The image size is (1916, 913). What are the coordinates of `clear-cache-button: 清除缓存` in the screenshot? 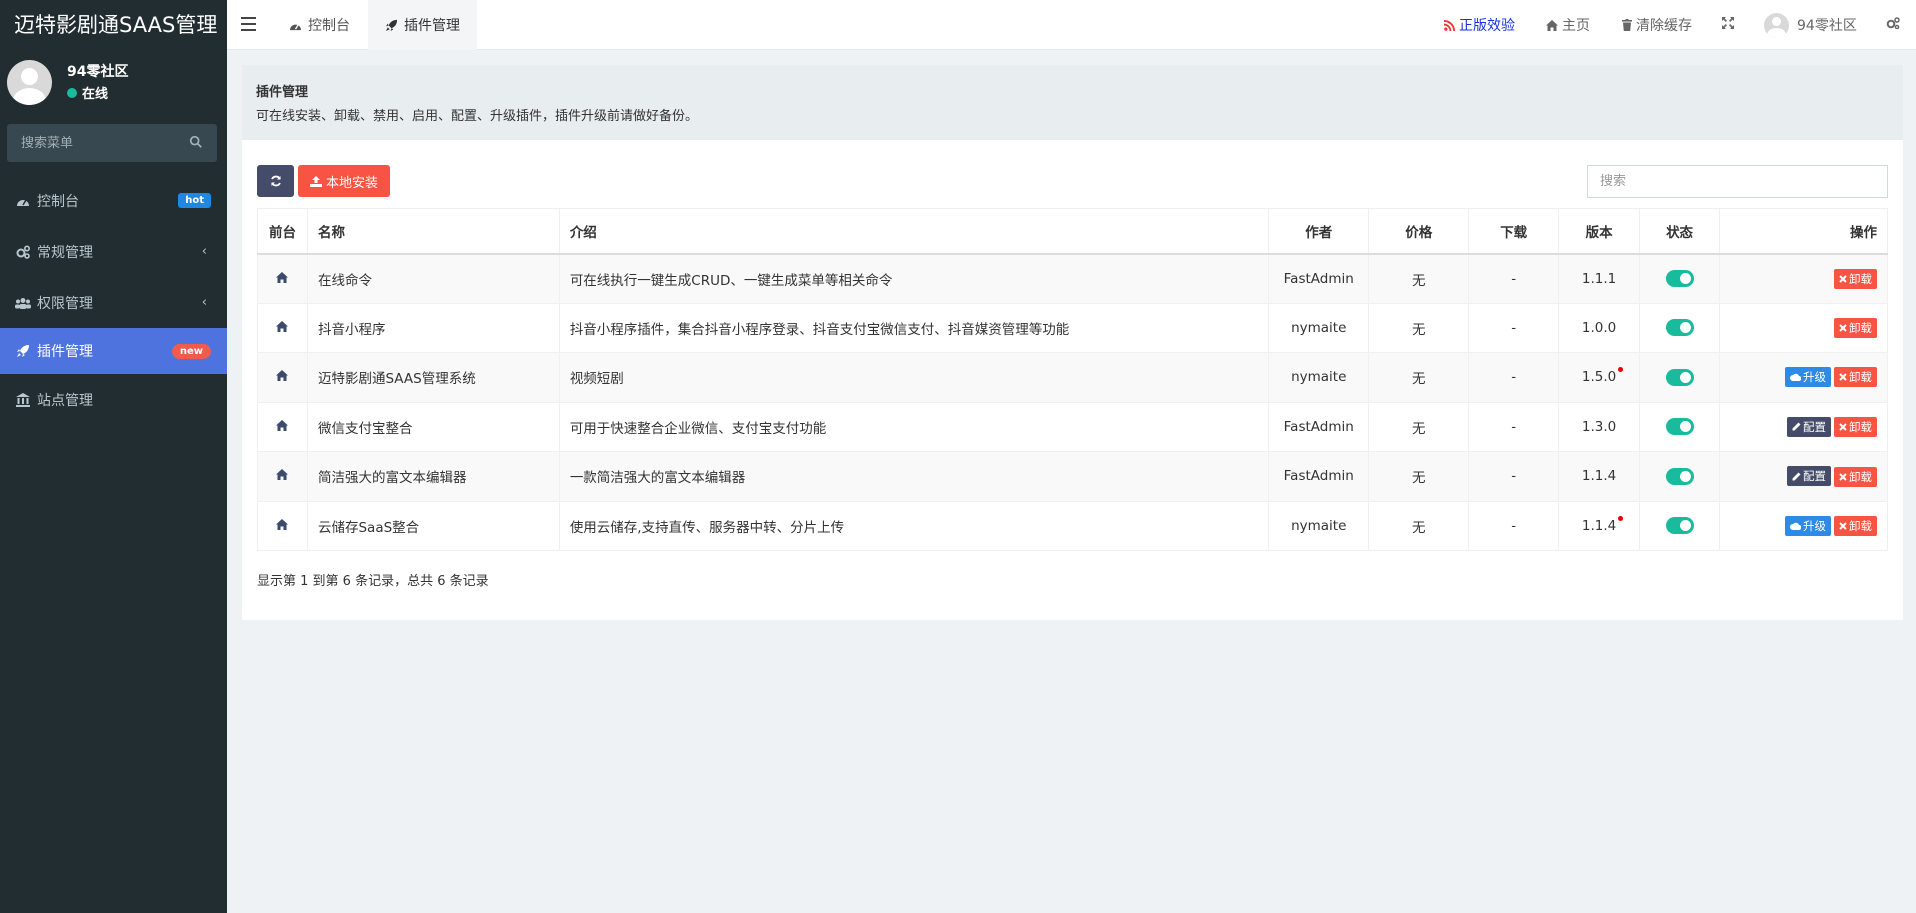 It's located at (1657, 25).